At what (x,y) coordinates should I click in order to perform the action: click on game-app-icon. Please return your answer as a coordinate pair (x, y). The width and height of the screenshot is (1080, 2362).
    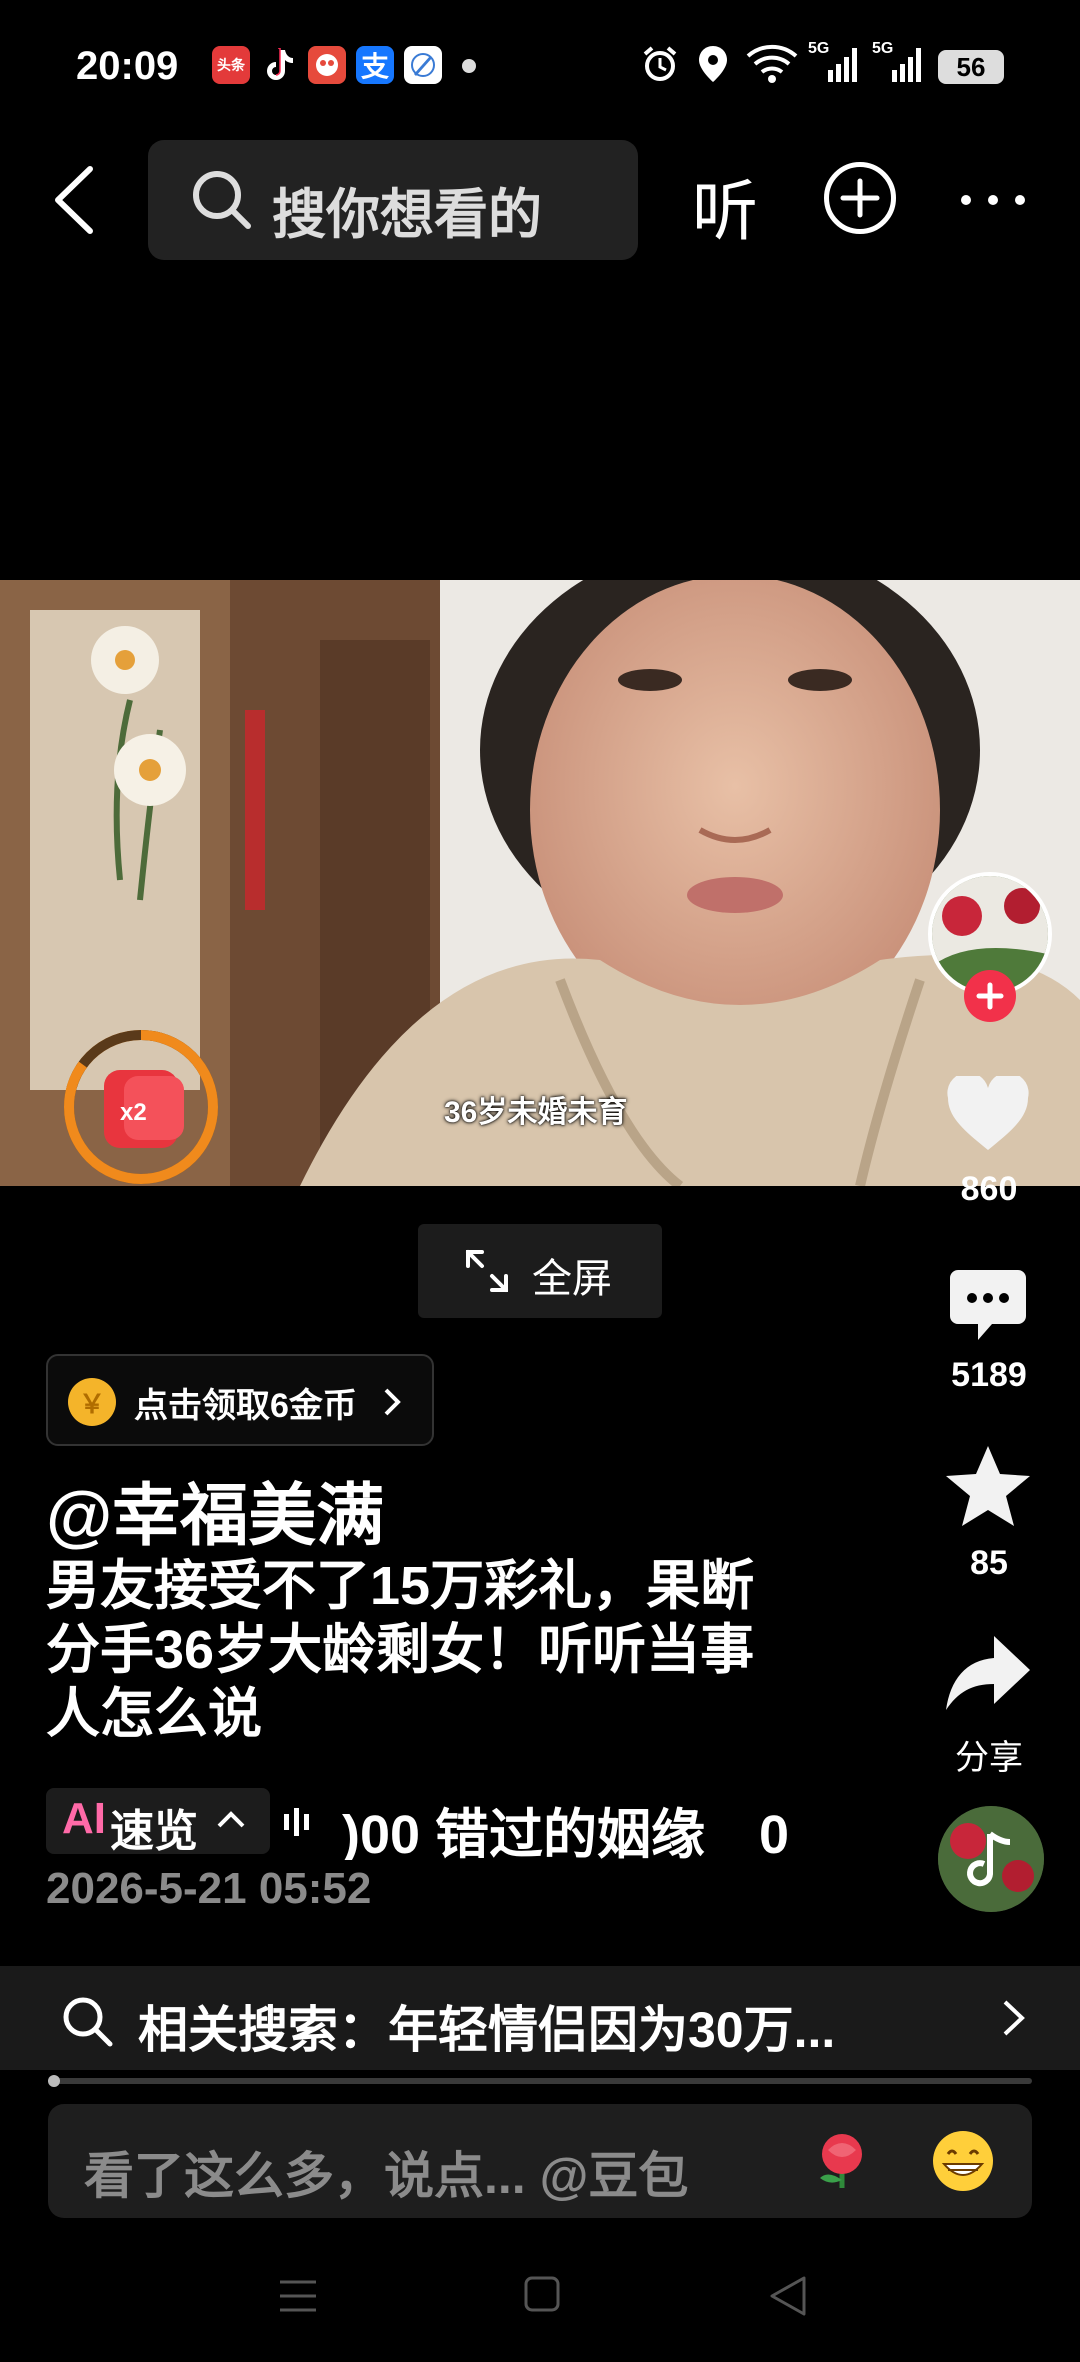
    Looking at the image, I should click on (327, 65).